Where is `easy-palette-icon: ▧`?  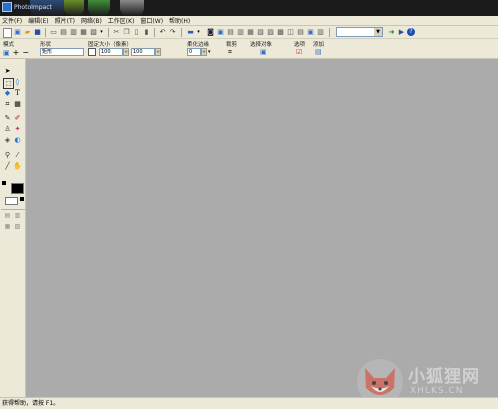 easy-palette-icon: ▧ is located at coordinates (260, 32).